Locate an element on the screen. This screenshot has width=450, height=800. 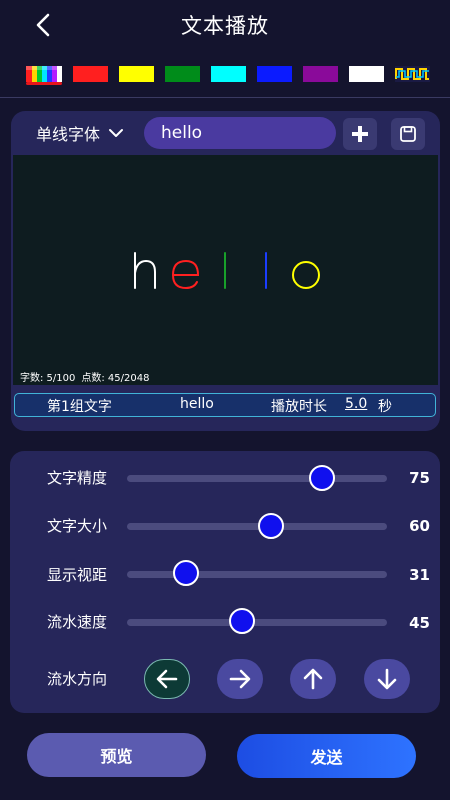
color-swatch-yellow is located at coordinates (136, 74).